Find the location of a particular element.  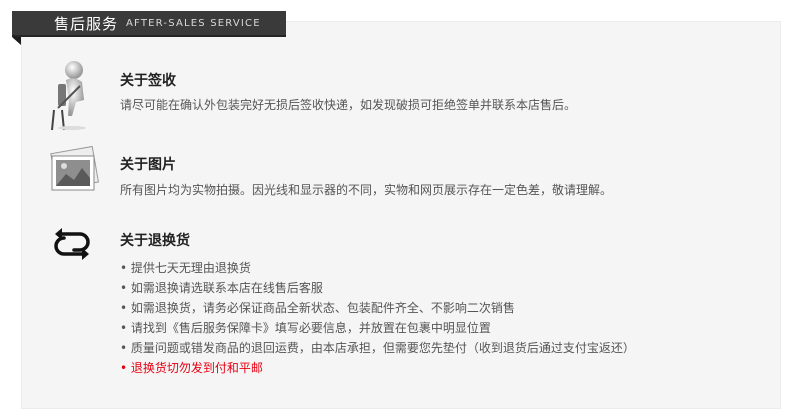

header-subtitle: AFTER-SALES SERVICE is located at coordinates (193, 23).